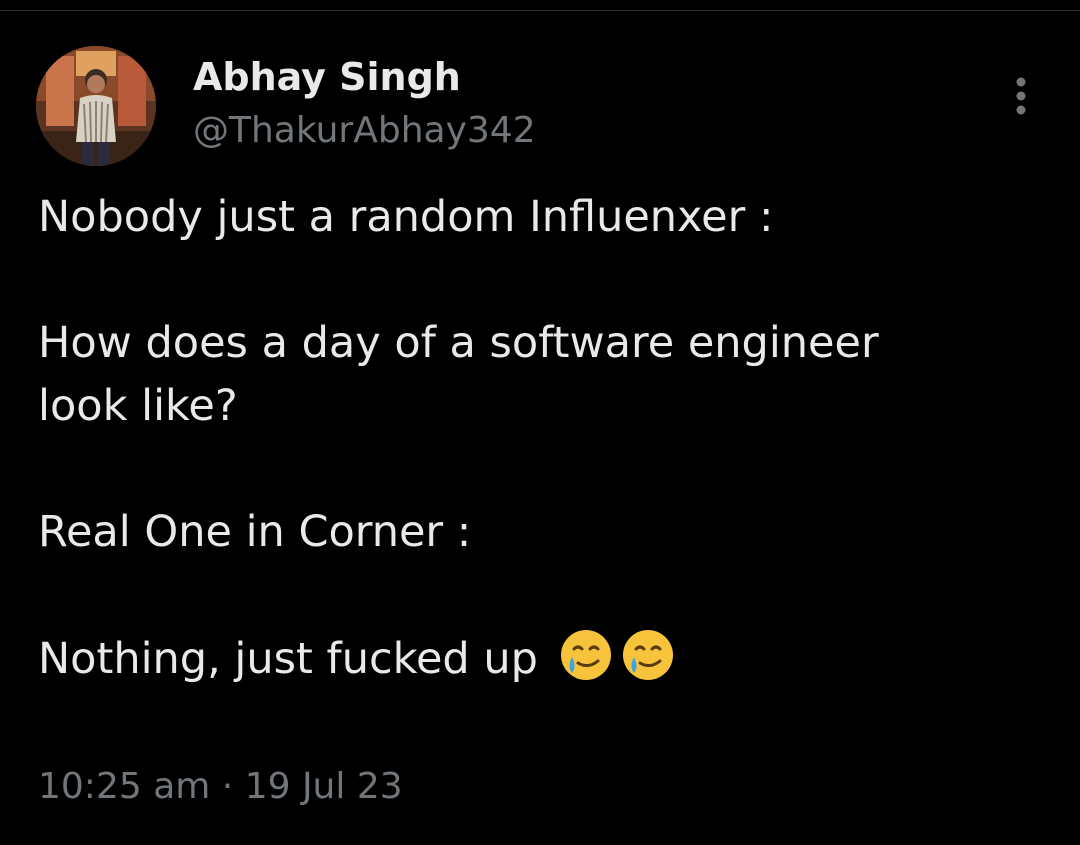 The height and width of the screenshot is (845, 1080). Describe the element at coordinates (124, 786) in the screenshot. I see `tweet-time: 10:25 am` at that location.